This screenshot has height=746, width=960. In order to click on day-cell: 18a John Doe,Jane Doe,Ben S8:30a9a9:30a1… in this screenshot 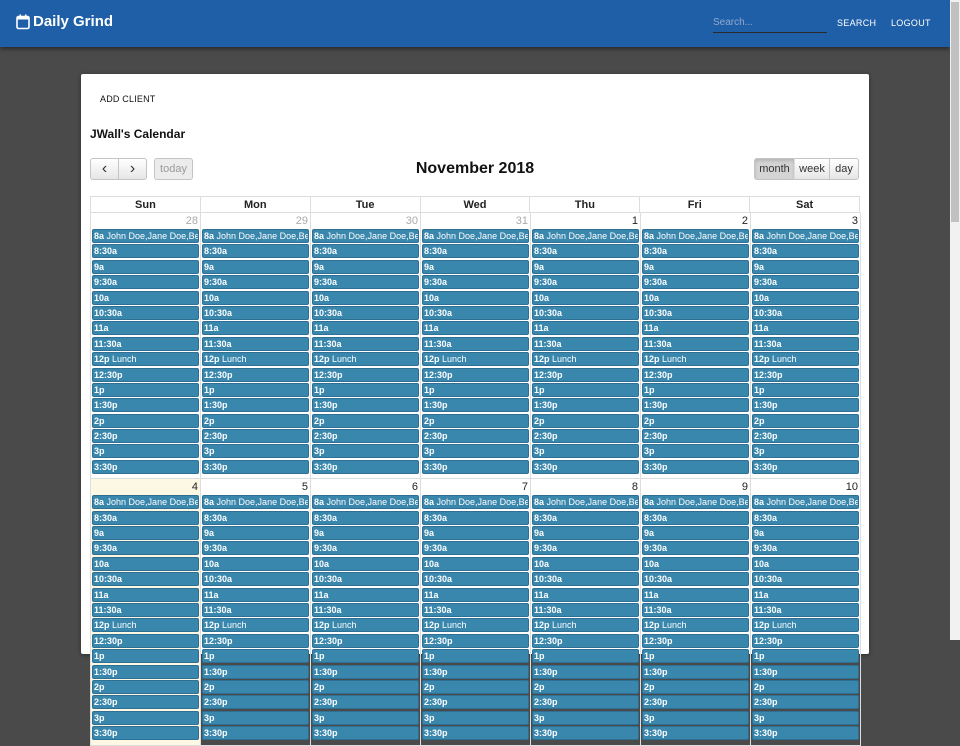, I will do `click(586, 346)`.